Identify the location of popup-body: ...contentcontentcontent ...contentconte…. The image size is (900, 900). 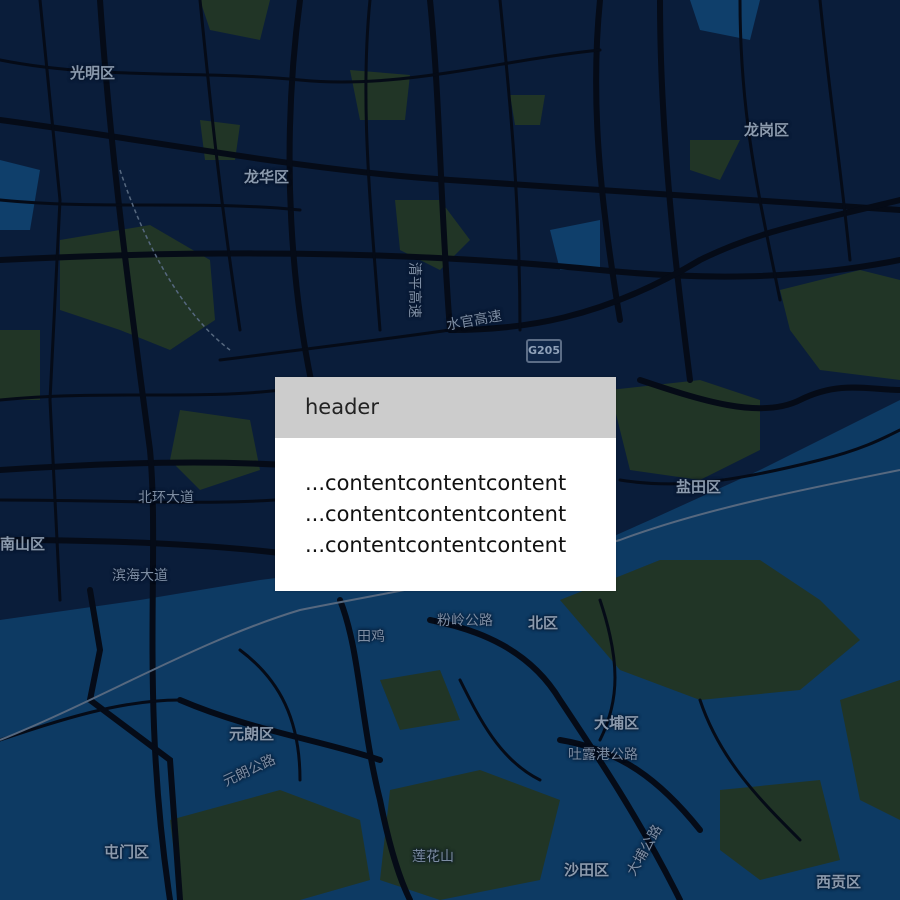
(445, 499).